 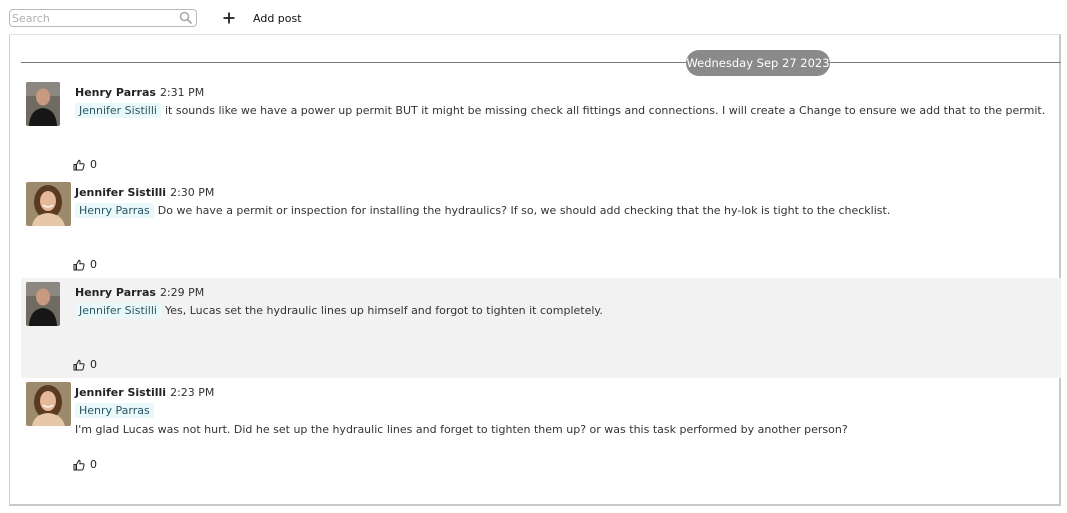 What do you see at coordinates (192, 392) in the screenshot?
I see `post-time: 2:23 PM` at bounding box center [192, 392].